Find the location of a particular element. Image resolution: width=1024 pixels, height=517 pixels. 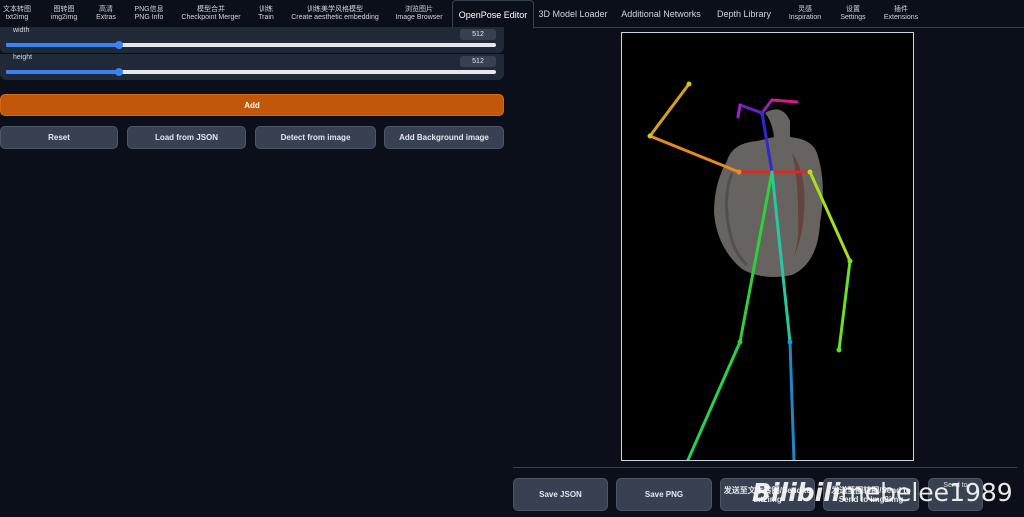

tab-label: OpenPose Editor is located at coordinates (493, 14).